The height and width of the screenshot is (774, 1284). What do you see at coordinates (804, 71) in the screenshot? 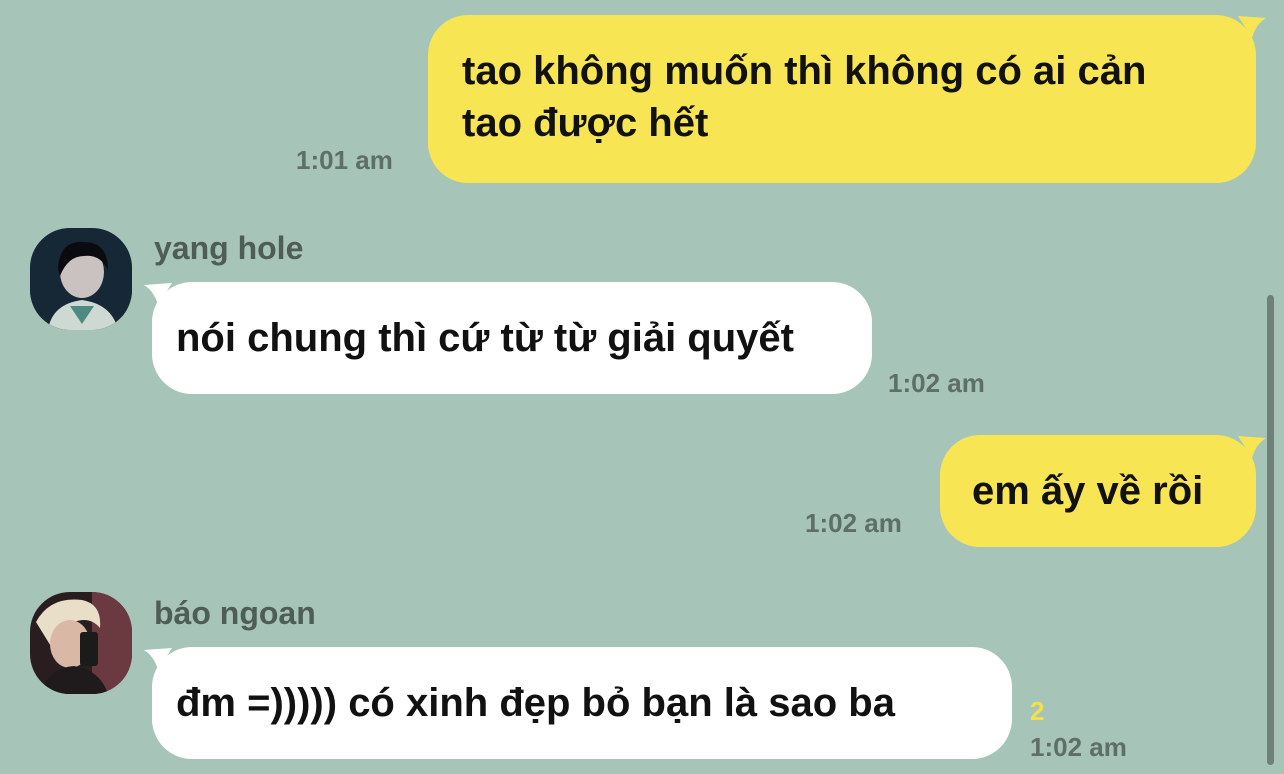
I see `message-text-line: tao không muốn thì không có ai cản` at bounding box center [804, 71].